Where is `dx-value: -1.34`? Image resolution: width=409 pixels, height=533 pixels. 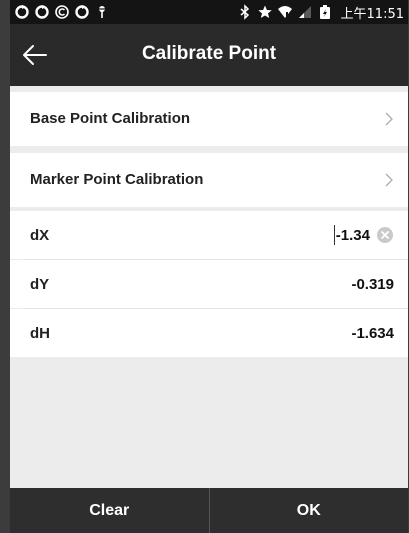 dx-value: -1.34 is located at coordinates (352, 235).